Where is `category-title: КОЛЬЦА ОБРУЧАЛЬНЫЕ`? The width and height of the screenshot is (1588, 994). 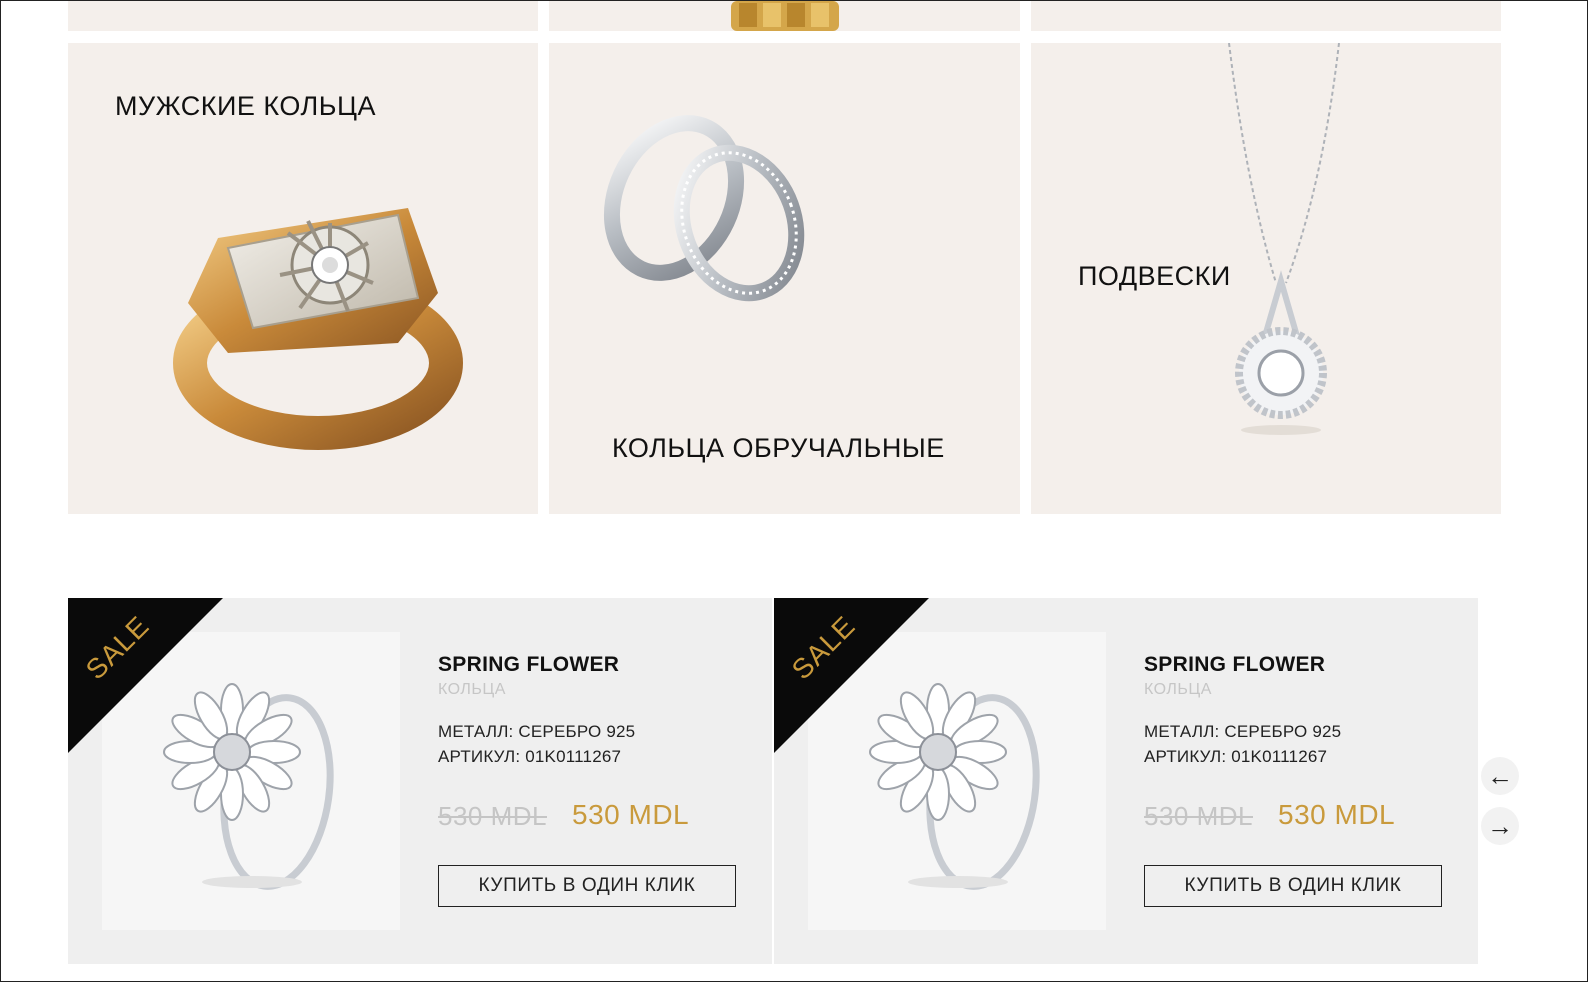 category-title: КОЛЬЦА ОБРУЧАЛЬНЫЕ is located at coordinates (778, 448).